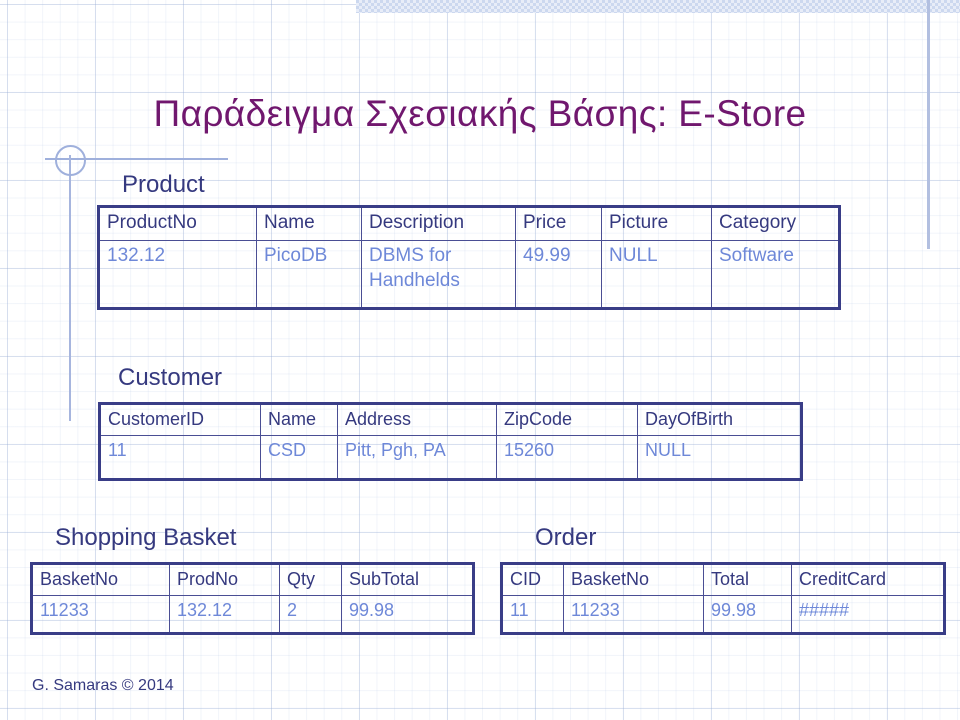 The height and width of the screenshot is (720, 960). Describe the element at coordinates (309, 274) in the screenshot. I see `table-cell: PicoDB` at that location.